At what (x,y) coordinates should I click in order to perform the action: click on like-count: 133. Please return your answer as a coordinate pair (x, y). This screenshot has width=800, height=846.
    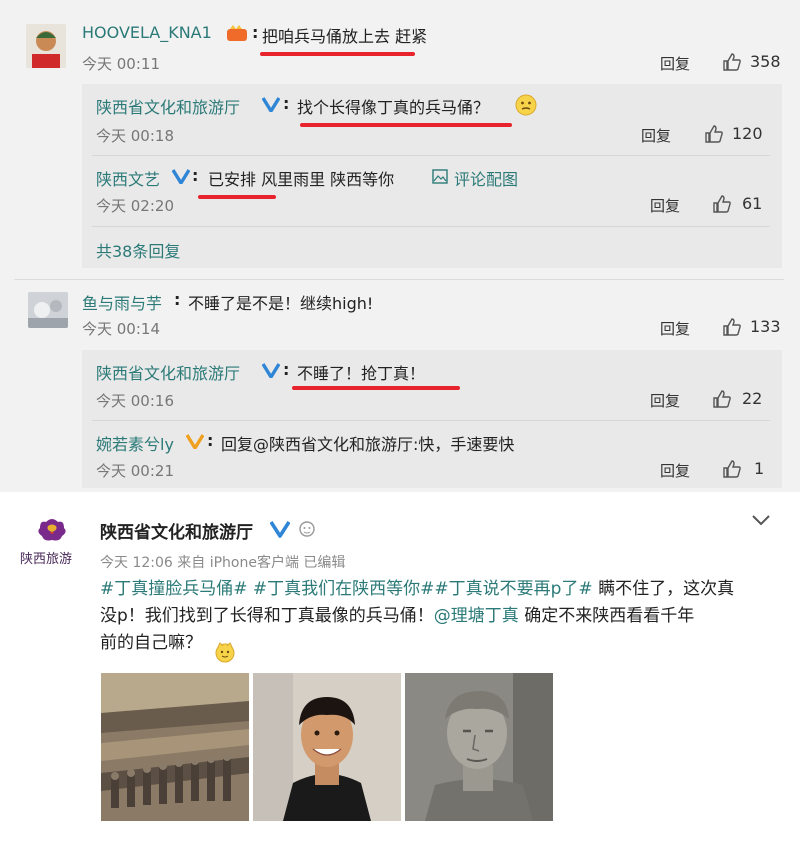
    Looking at the image, I should click on (765, 326).